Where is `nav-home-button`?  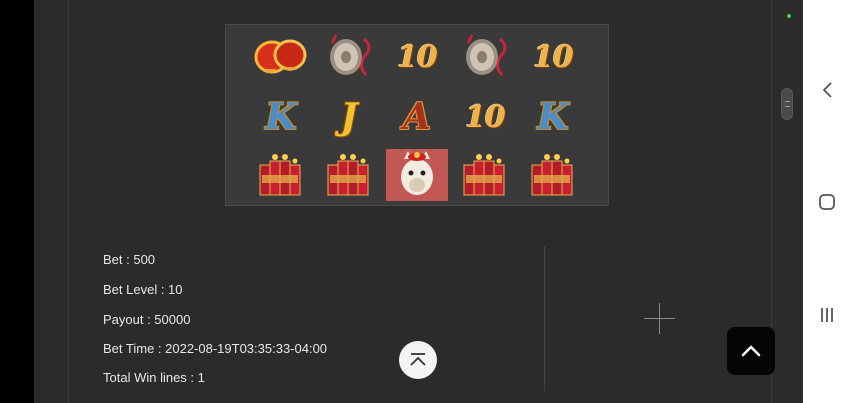 nav-home-button is located at coordinates (826, 202).